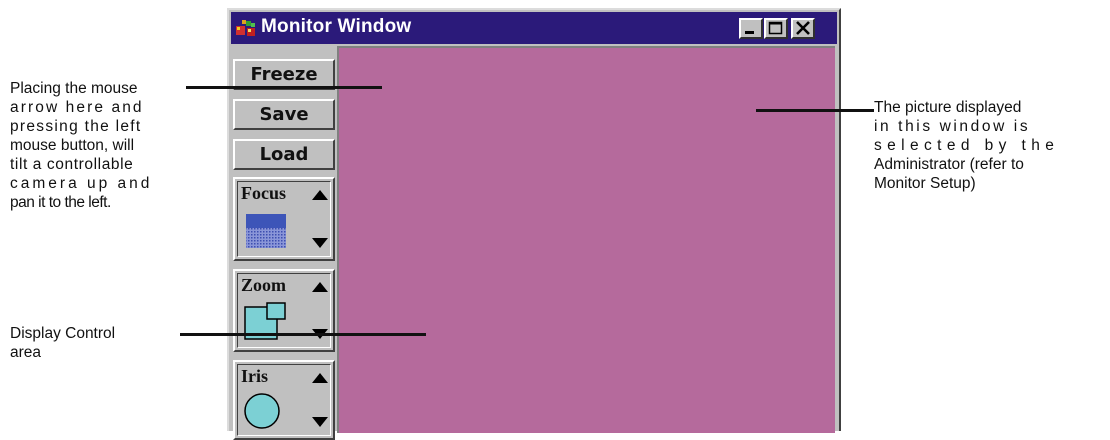  I want to click on annotation-line: Monitor Setup), so click(925, 183).